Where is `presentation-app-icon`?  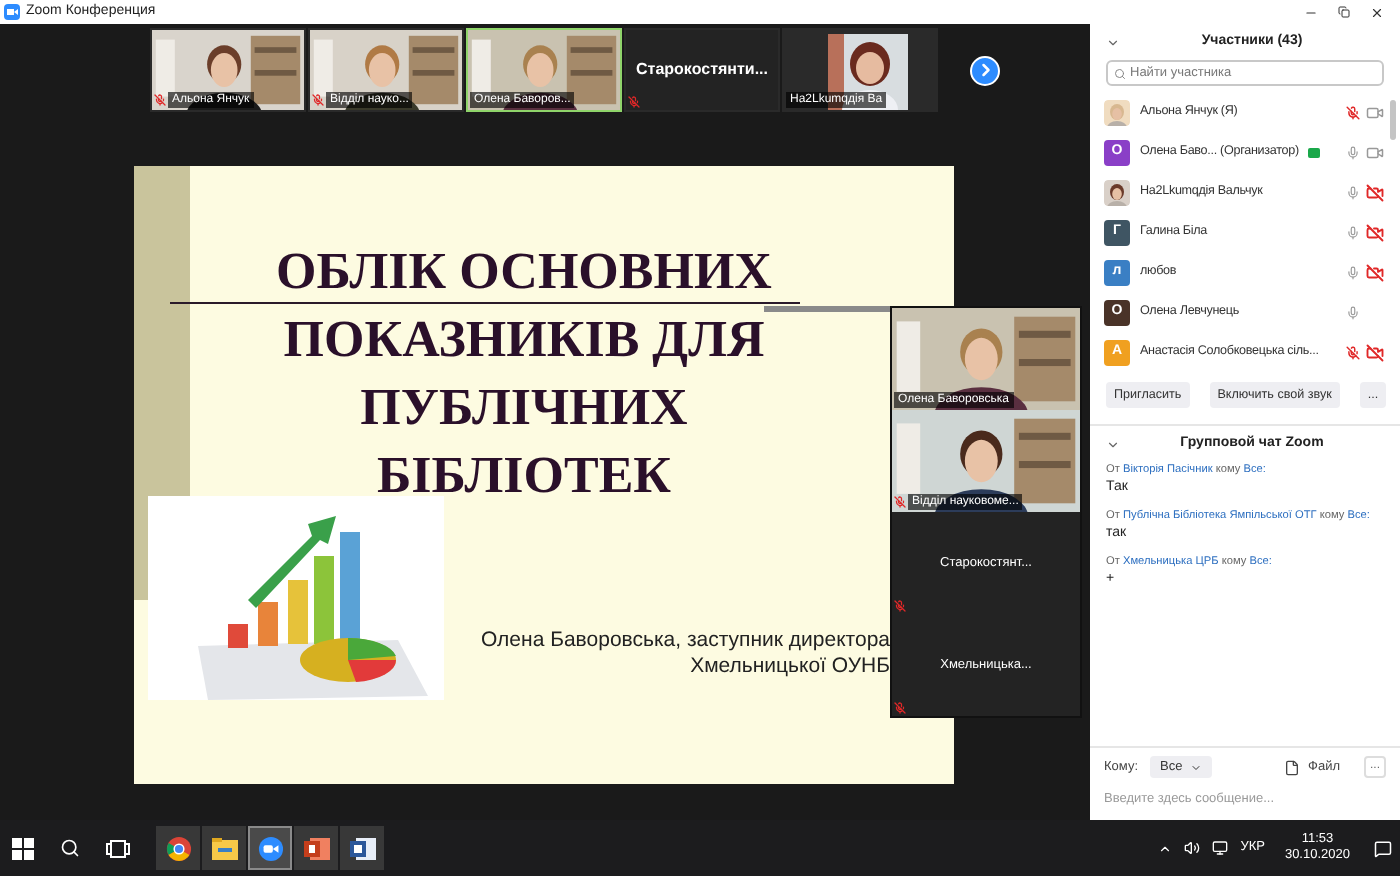
presentation-app-icon is located at coordinates (316, 848).